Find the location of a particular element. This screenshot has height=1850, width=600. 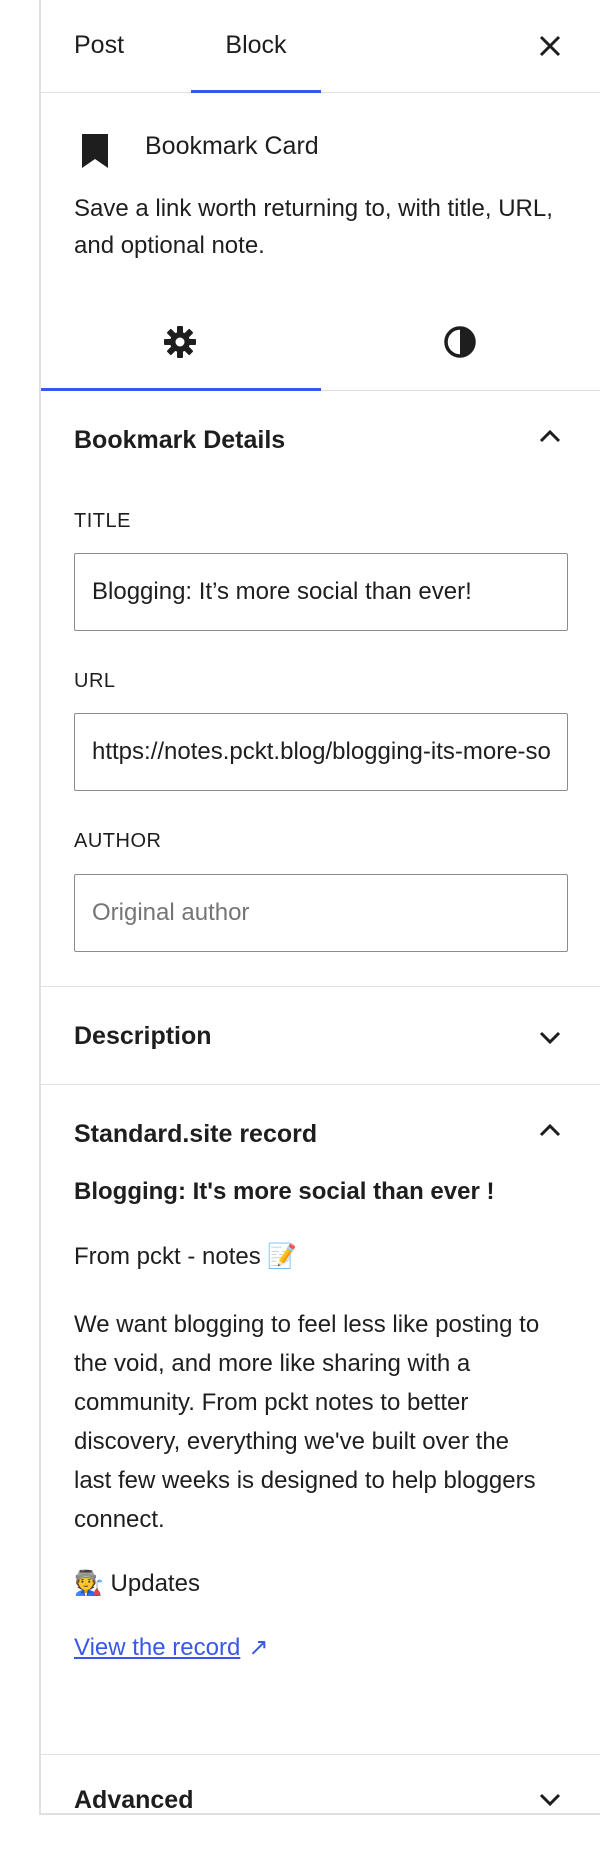

url-label: URL is located at coordinates (95, 681).